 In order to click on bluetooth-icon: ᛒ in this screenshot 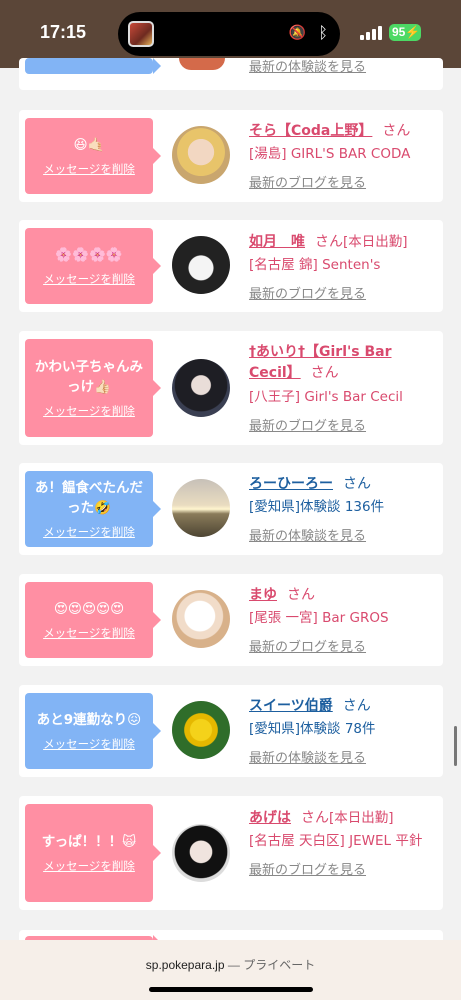, I will do `click(323, 32)`.